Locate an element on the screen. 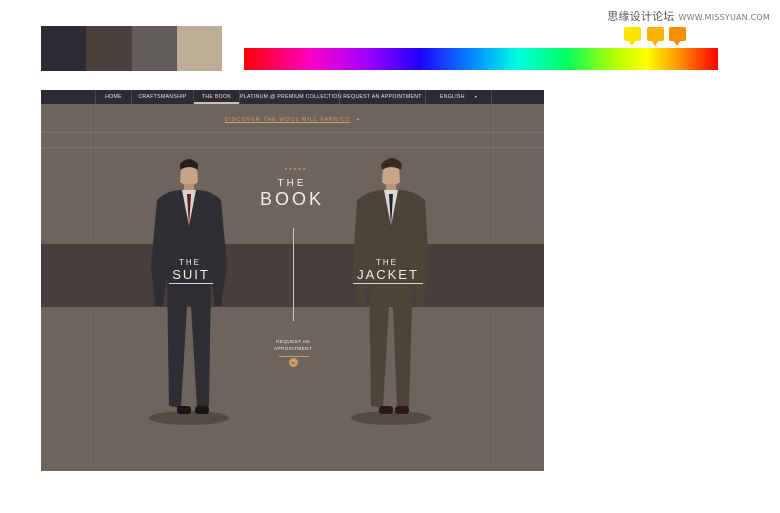 This screenshot has height=513, width=780. nav-home: HOME is located at coordinates (113, 97).